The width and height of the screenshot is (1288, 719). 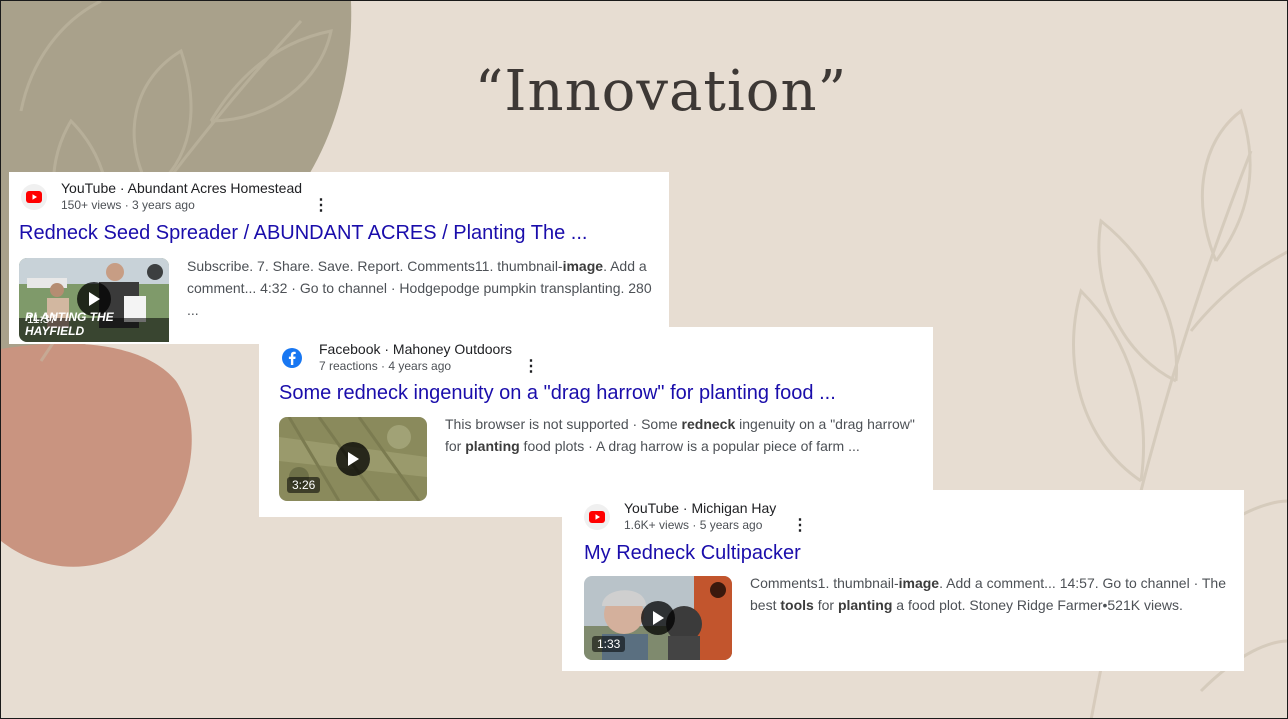 What do you see at coordinates (182, 188) in the screenshot?
I see `source-name: YouTube · Abundant Acres Homestead` at bounding box center [182, 188].